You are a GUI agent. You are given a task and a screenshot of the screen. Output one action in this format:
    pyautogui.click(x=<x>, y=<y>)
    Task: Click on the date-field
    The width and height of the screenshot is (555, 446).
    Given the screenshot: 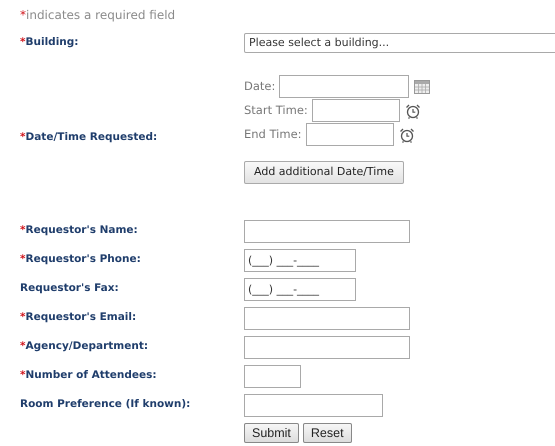 What is the action you would take?
    pyautogui.click(x=344, y=86)
    